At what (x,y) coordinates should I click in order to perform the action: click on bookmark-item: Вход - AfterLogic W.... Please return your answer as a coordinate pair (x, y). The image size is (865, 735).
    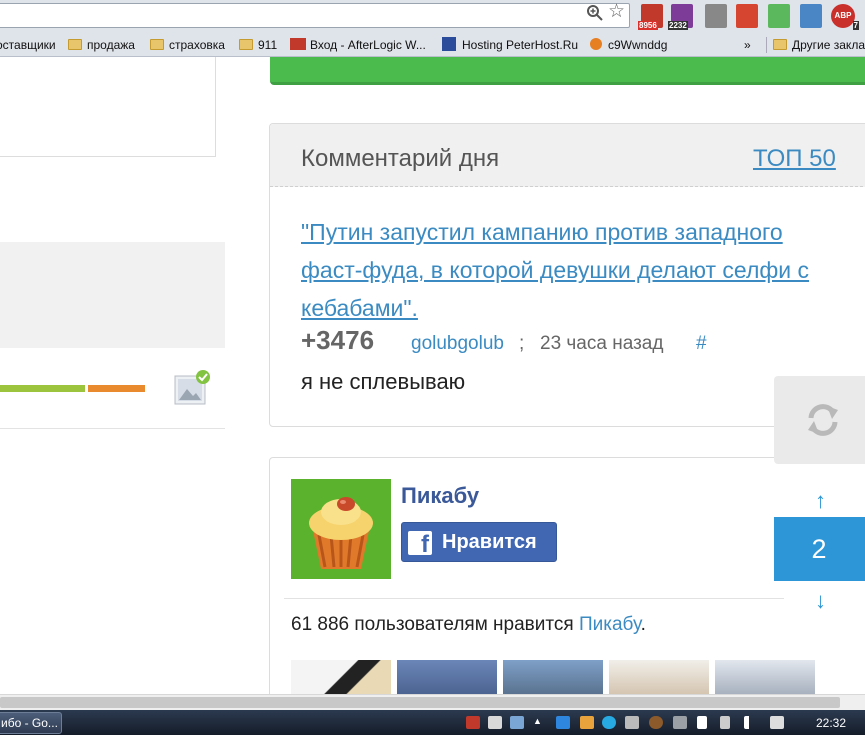
    Looking at the image, I should click on (358, 45).